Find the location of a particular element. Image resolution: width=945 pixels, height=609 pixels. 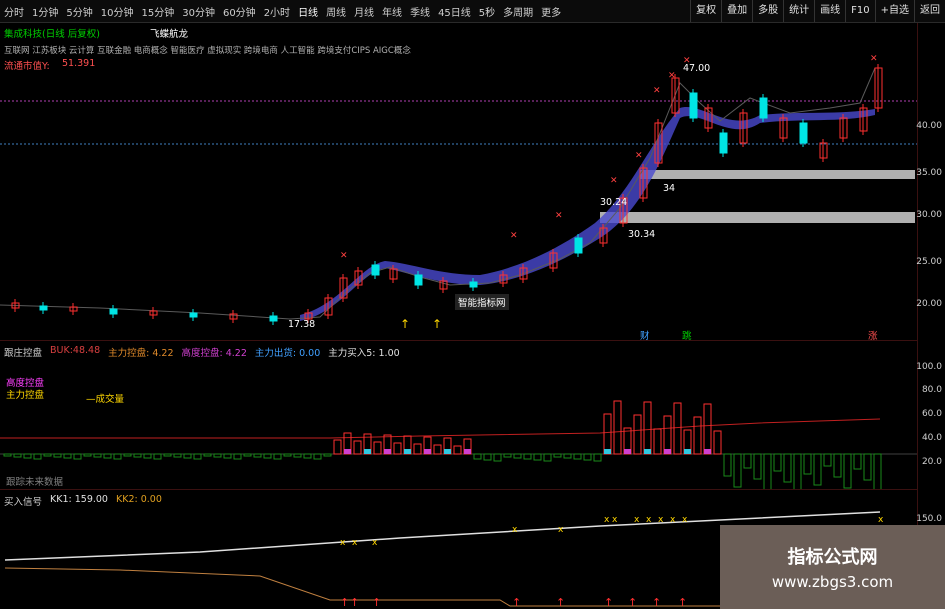

period-tab: 多周期 is located at coordinates (518, 11).